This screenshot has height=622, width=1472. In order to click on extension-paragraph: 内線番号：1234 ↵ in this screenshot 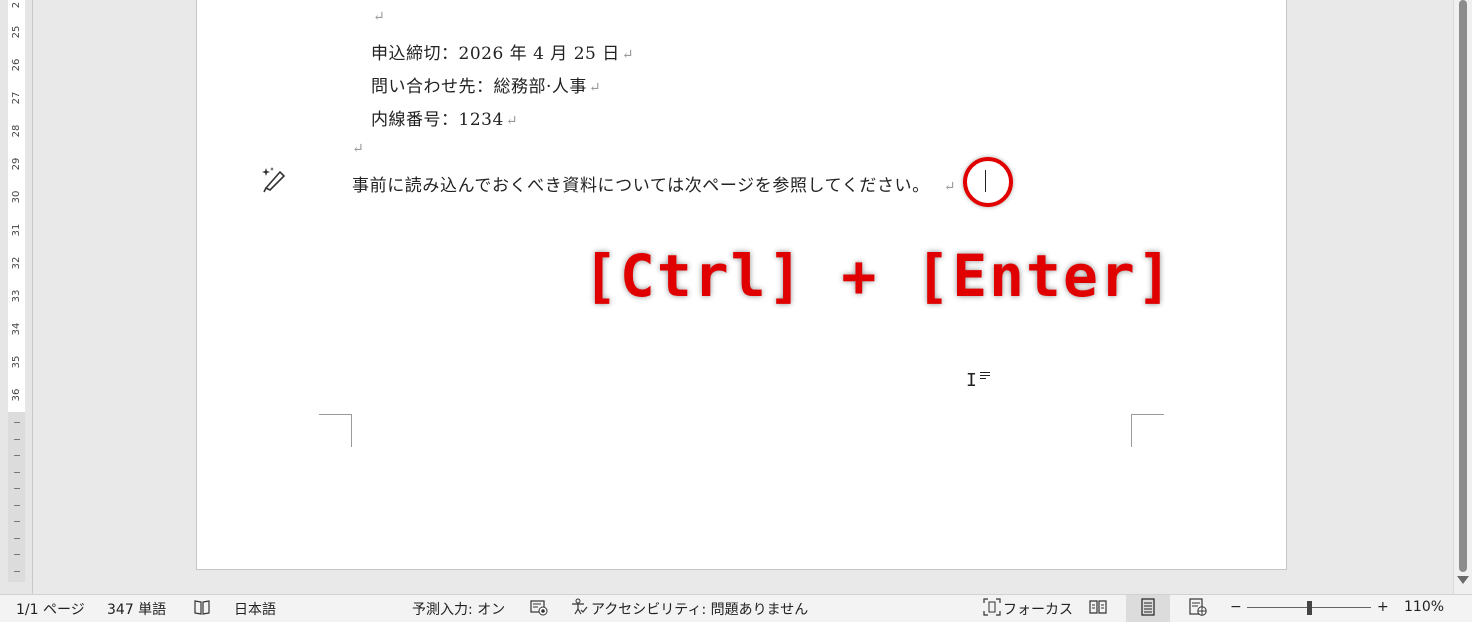, I will do `click(444, 117)`.